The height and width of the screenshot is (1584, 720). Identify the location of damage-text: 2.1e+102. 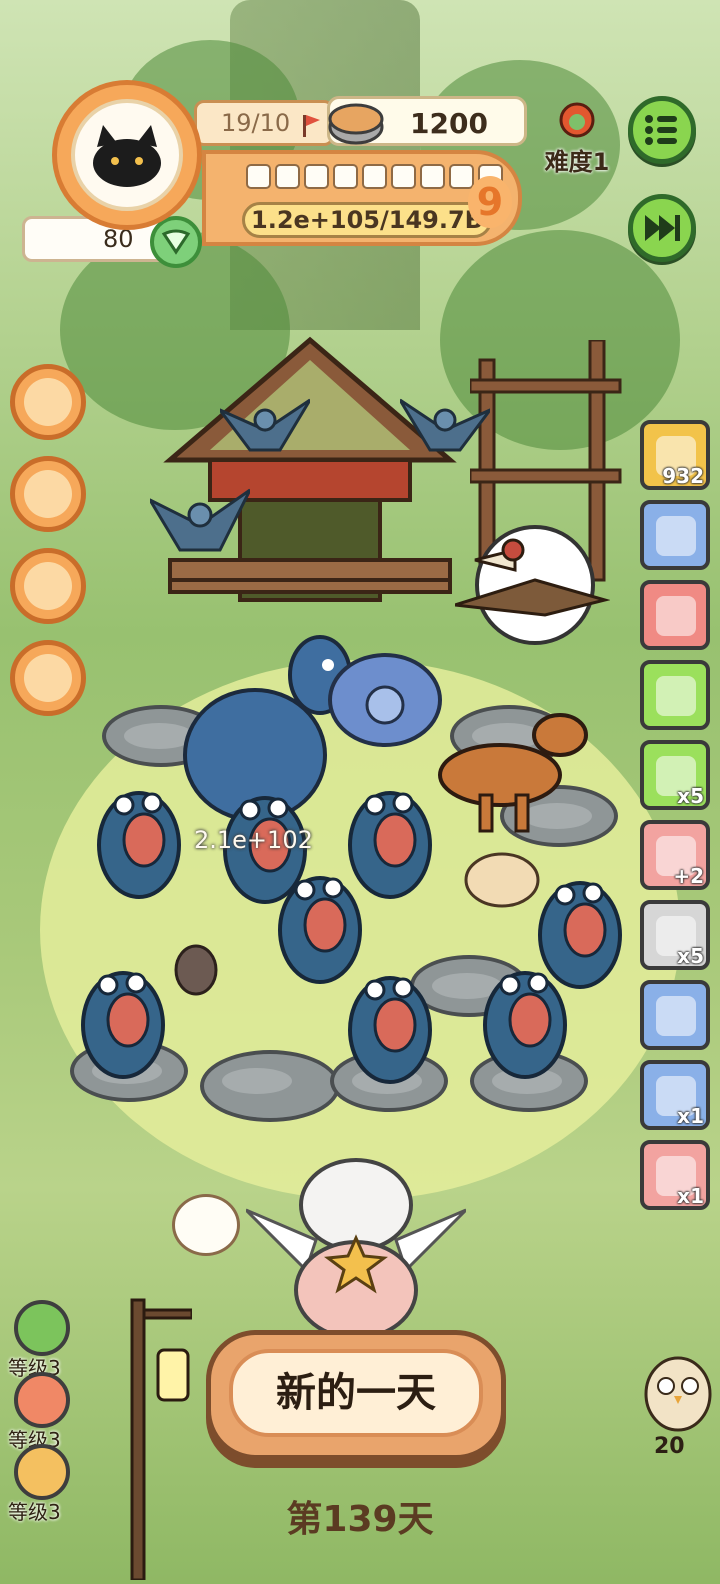
(253, 840).